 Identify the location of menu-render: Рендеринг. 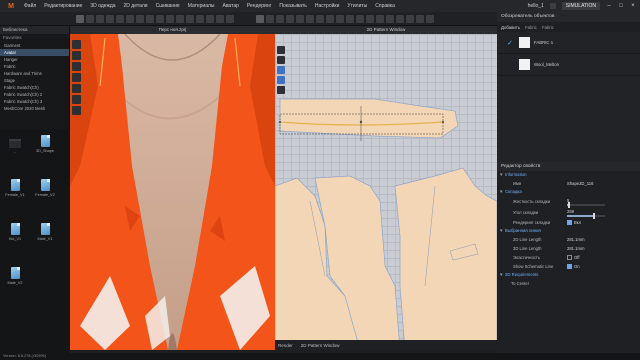
(259, 6).